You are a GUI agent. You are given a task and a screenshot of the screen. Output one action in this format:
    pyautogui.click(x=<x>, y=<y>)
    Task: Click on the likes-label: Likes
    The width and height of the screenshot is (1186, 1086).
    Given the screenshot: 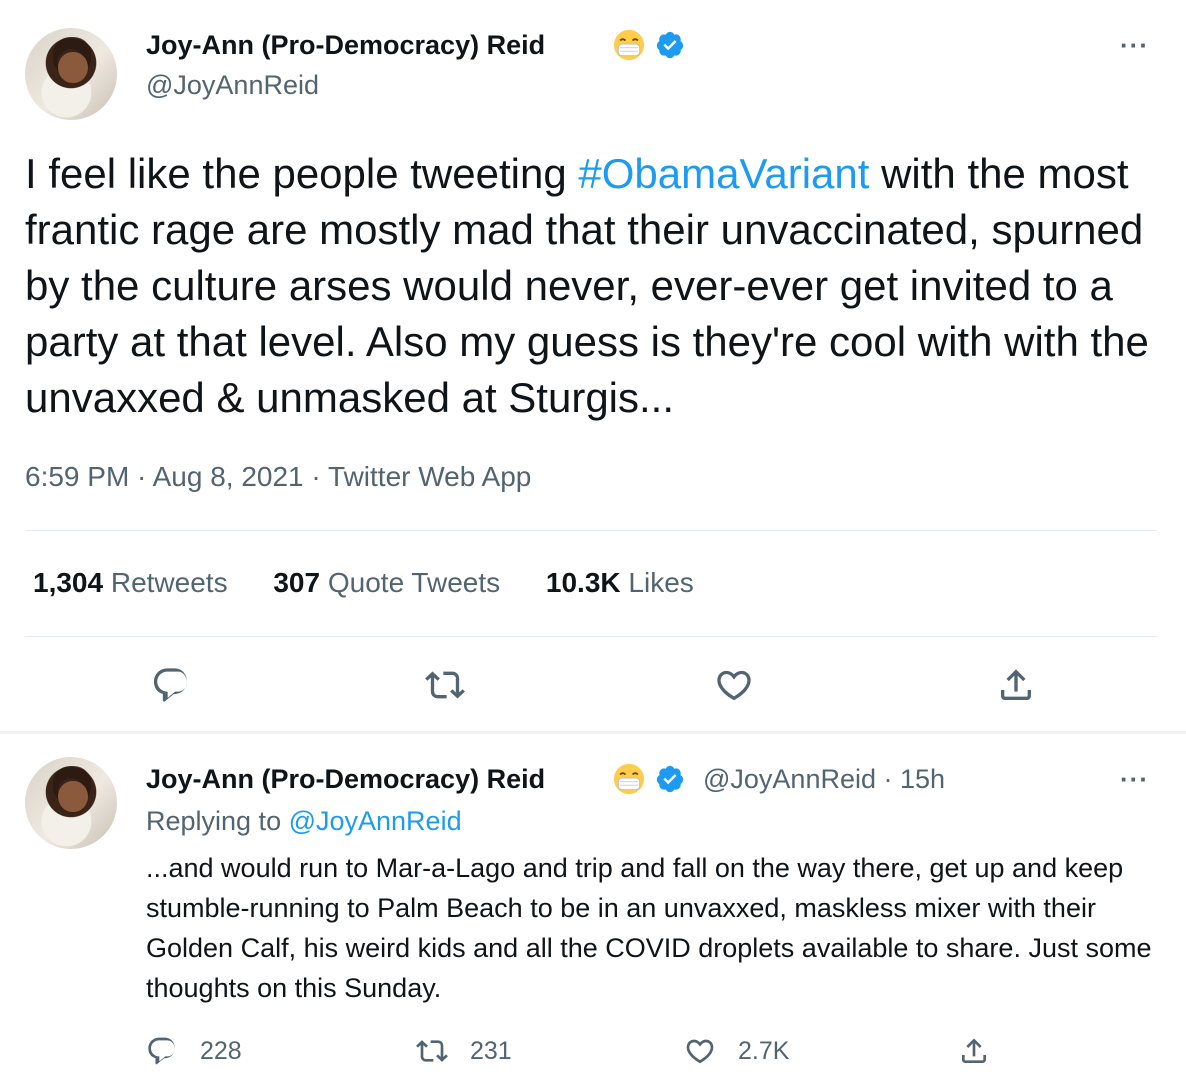 What is the action you would take?
    pyautogui.click(x=661, y=582)
    